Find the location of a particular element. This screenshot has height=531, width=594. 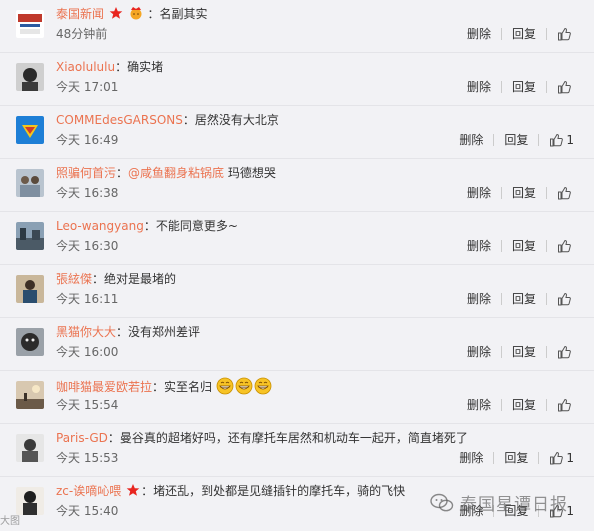

comment-text: 名副其实 is located at coordinates (183, 14).